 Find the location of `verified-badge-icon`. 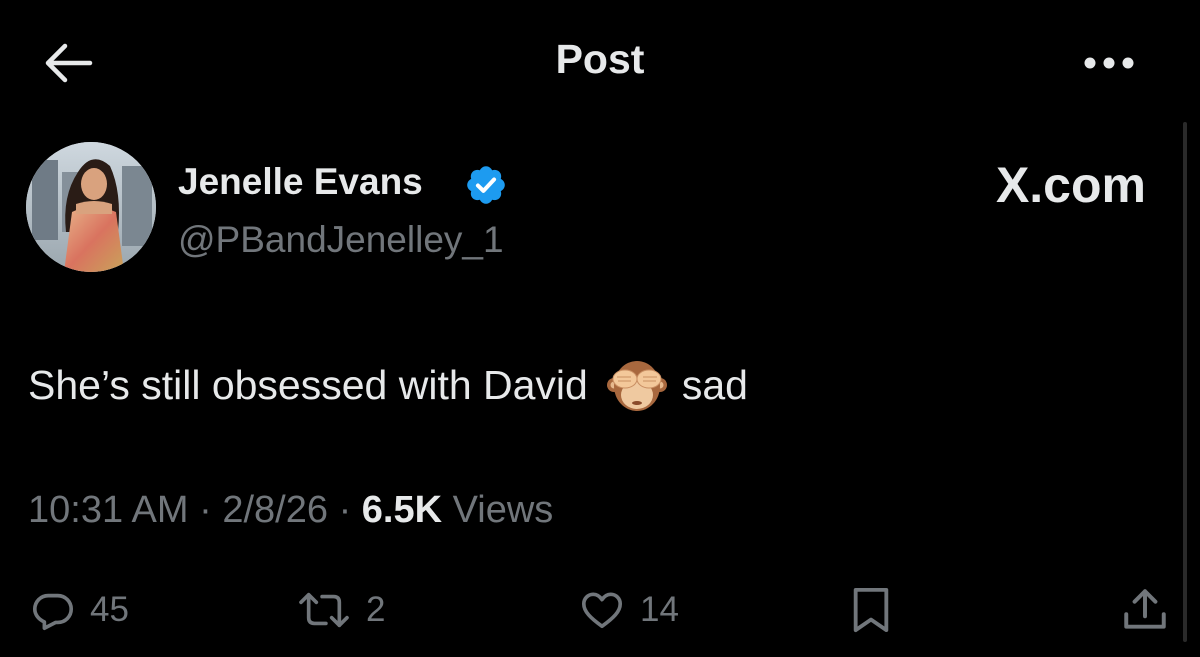

verified-badge-icon is located at coordinates (486, 185).